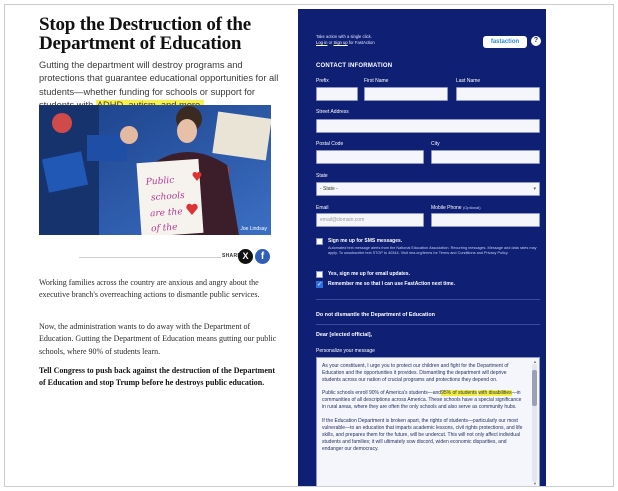 This screenshot has height=491, width=618. What do you see at coordinates (535, 483) in the screenshot?
I see `scroll-down-icon: ▼` at bounding box center [535, 483].